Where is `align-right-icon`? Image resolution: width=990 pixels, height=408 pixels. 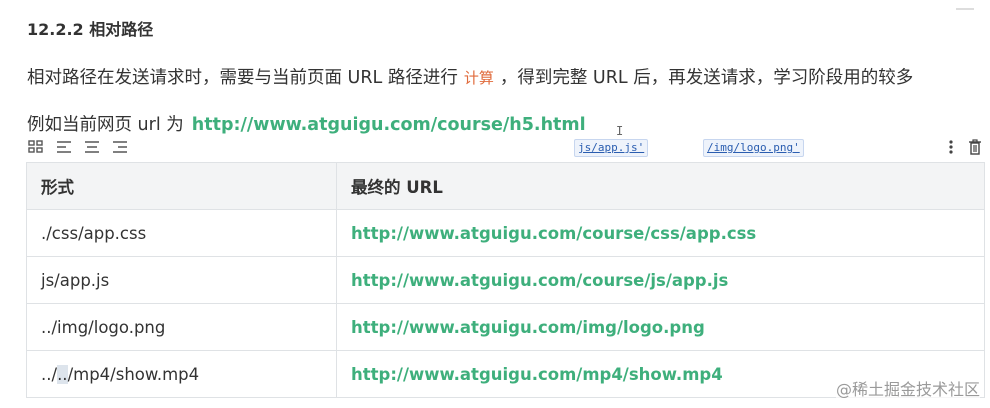 align-right-icon is located at coordinates (120, 147).